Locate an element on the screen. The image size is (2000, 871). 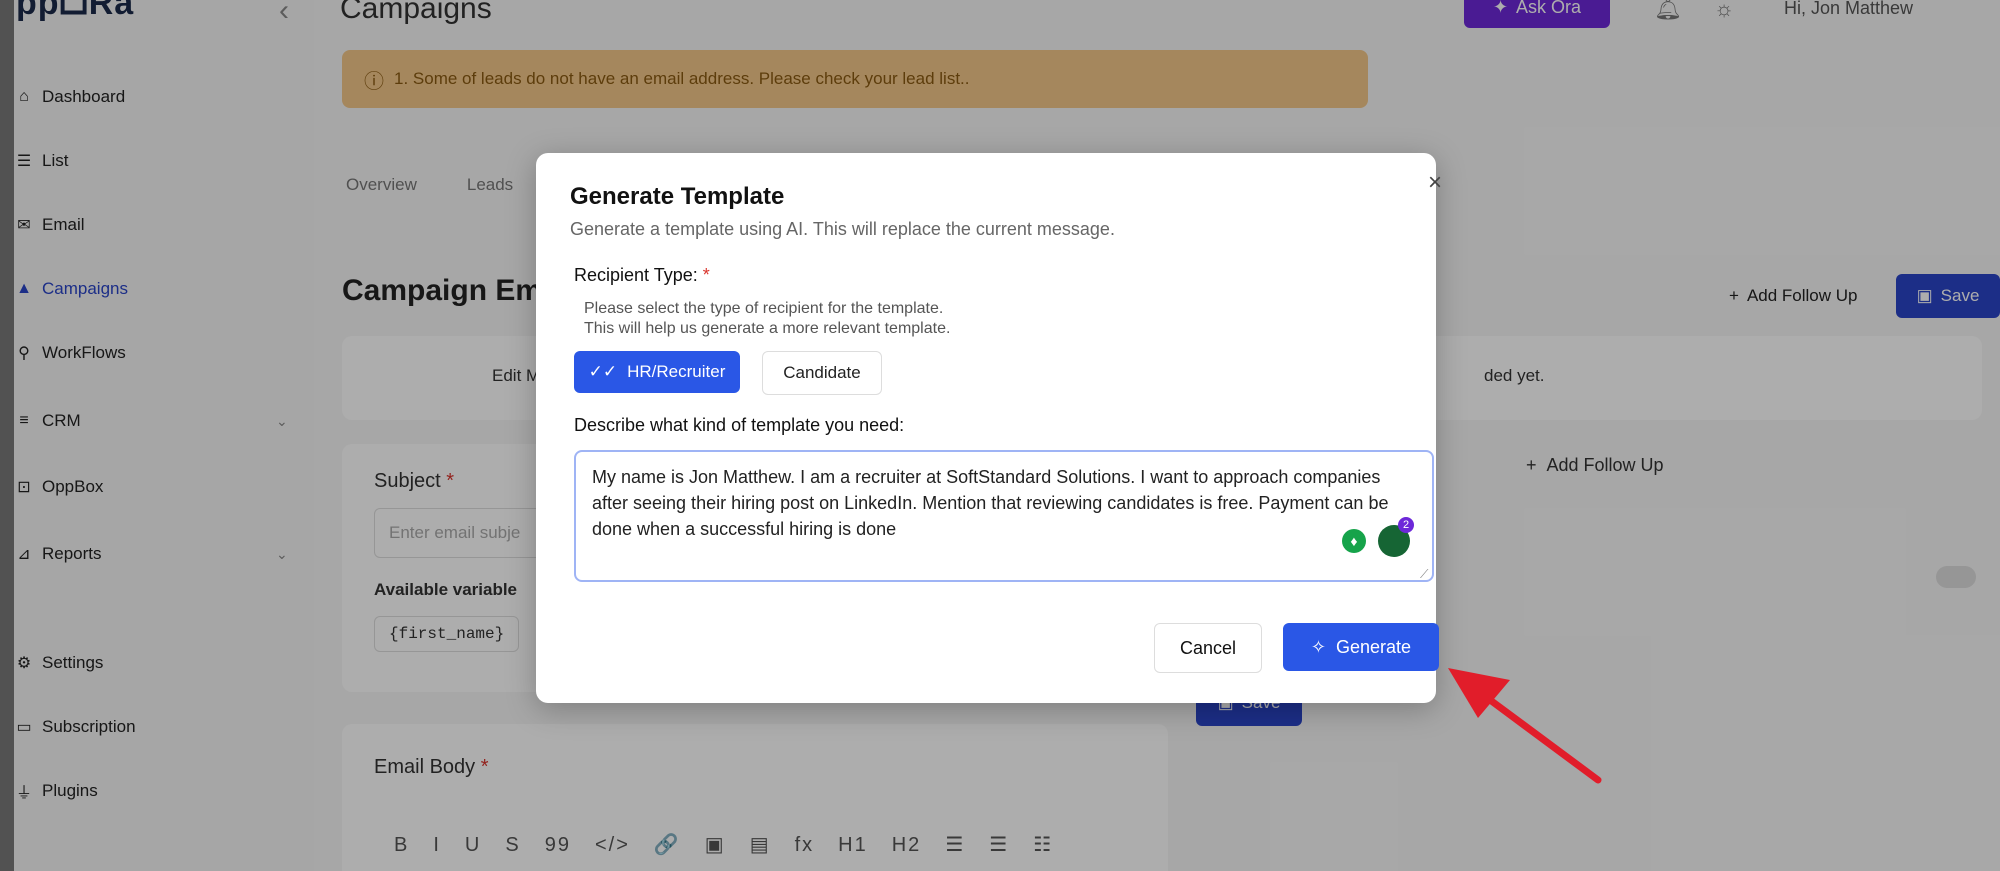
annotation-arrow-icon is located at coordinates (1525, 726).